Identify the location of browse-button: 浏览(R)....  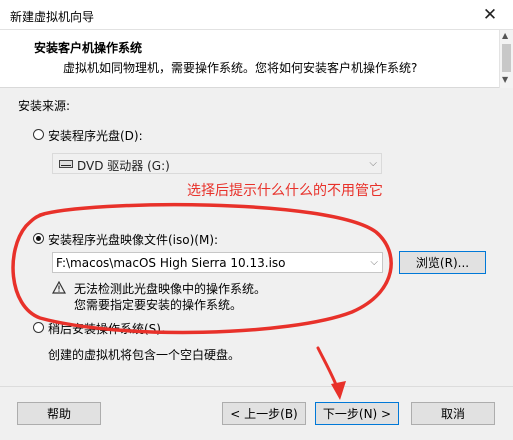
(442, 262).